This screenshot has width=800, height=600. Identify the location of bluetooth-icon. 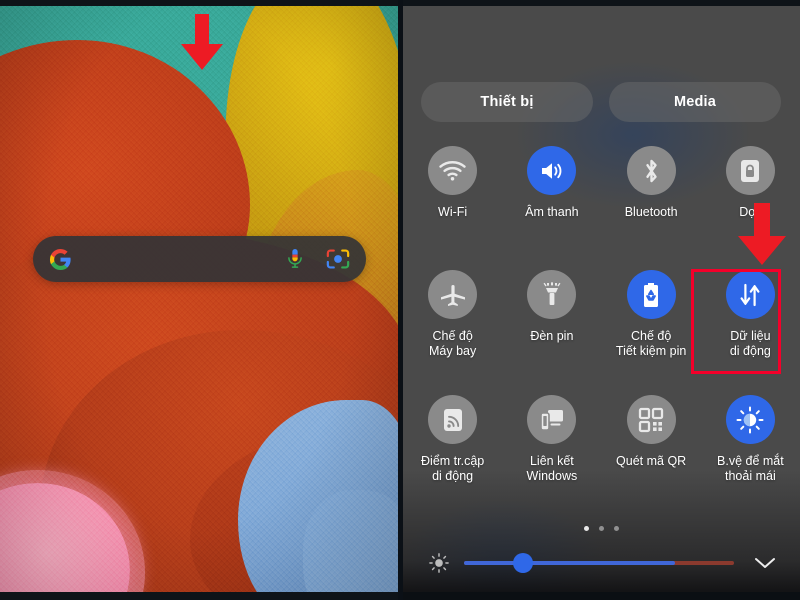
(651, 170).